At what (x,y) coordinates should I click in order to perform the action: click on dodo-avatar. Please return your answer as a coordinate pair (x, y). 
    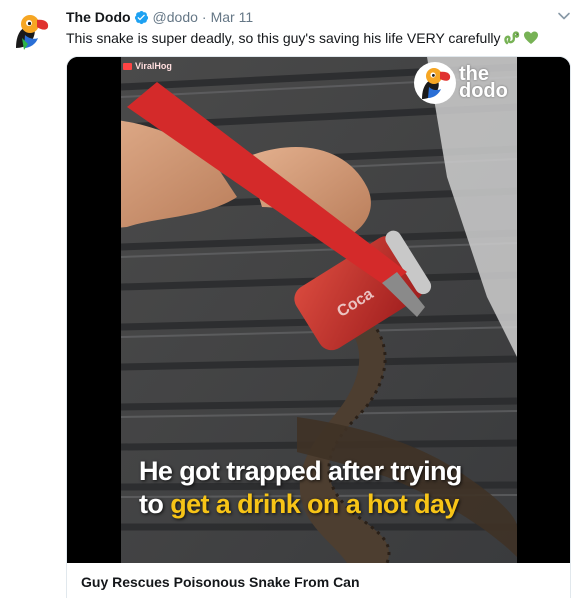
    Looking at the image, I should click on (31, 31).